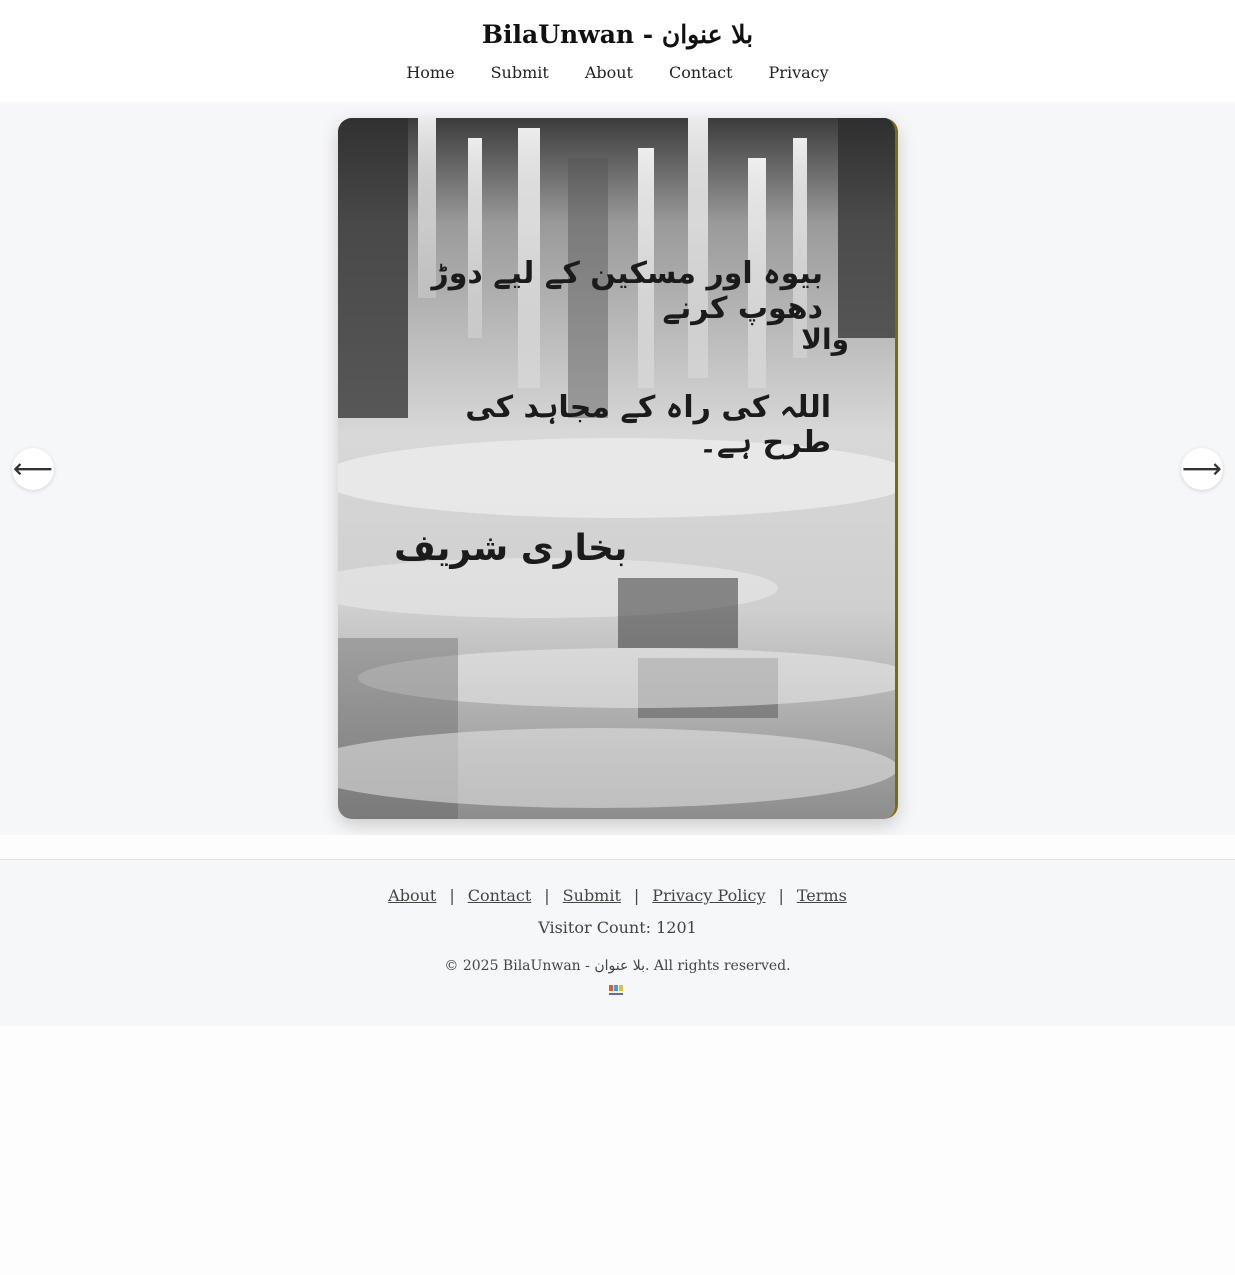 The width and height of the screenshot is (1235, 1275). What do you see at coordinates (412, 895) in the screenshot?
I see `footer-link-about: About` at bounding box center [412, 895].